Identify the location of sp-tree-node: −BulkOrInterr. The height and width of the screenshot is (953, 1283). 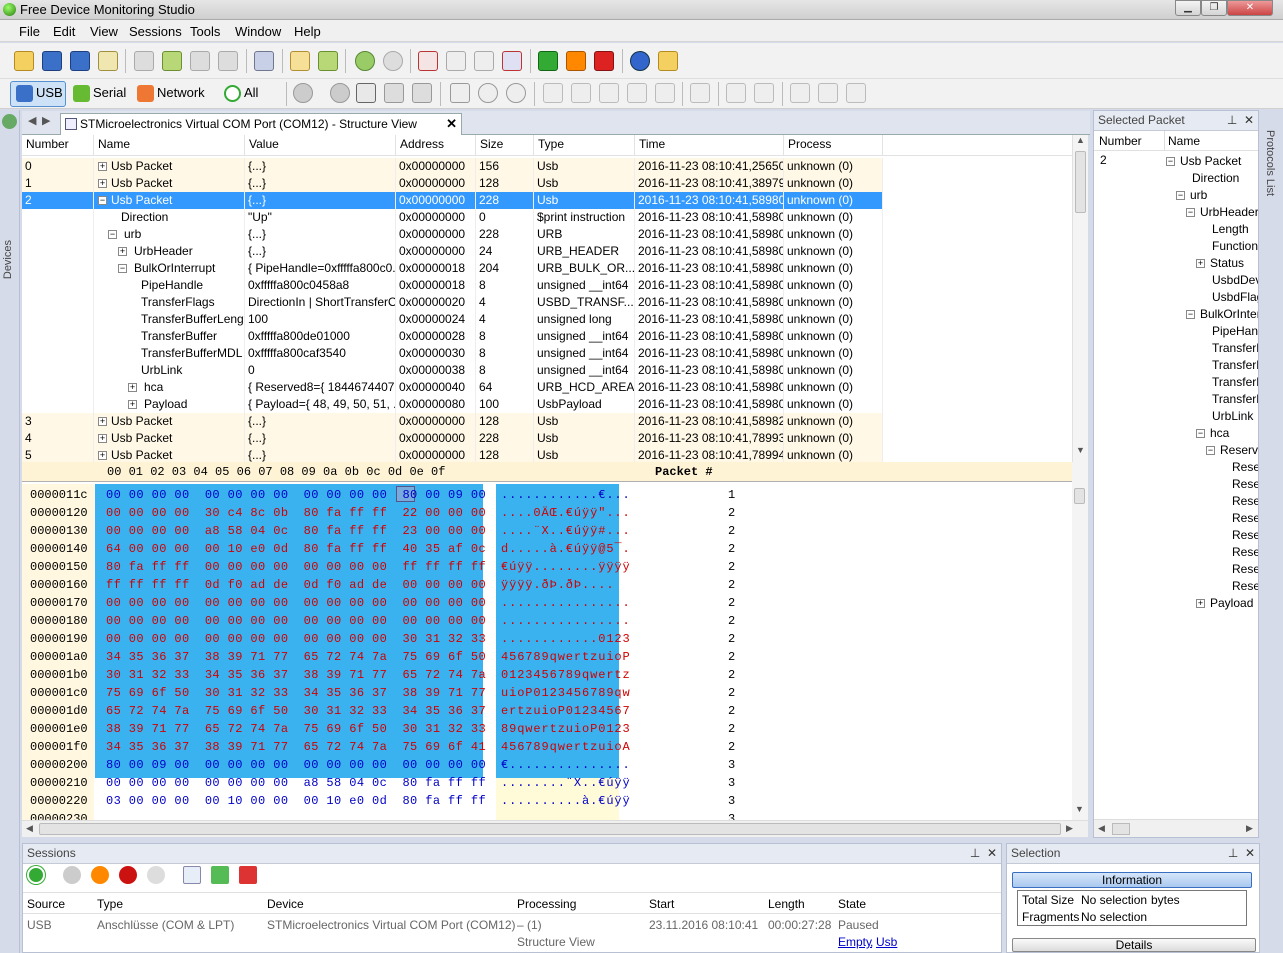
(1221, 314).